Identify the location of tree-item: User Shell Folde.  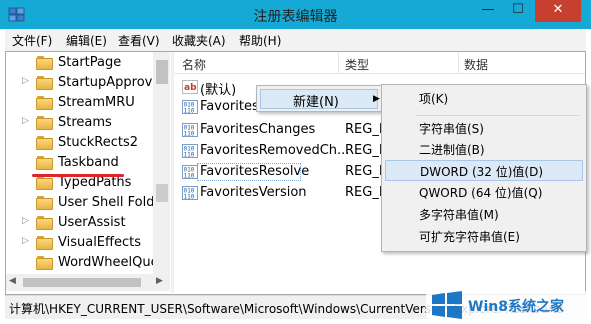
(79, 203).